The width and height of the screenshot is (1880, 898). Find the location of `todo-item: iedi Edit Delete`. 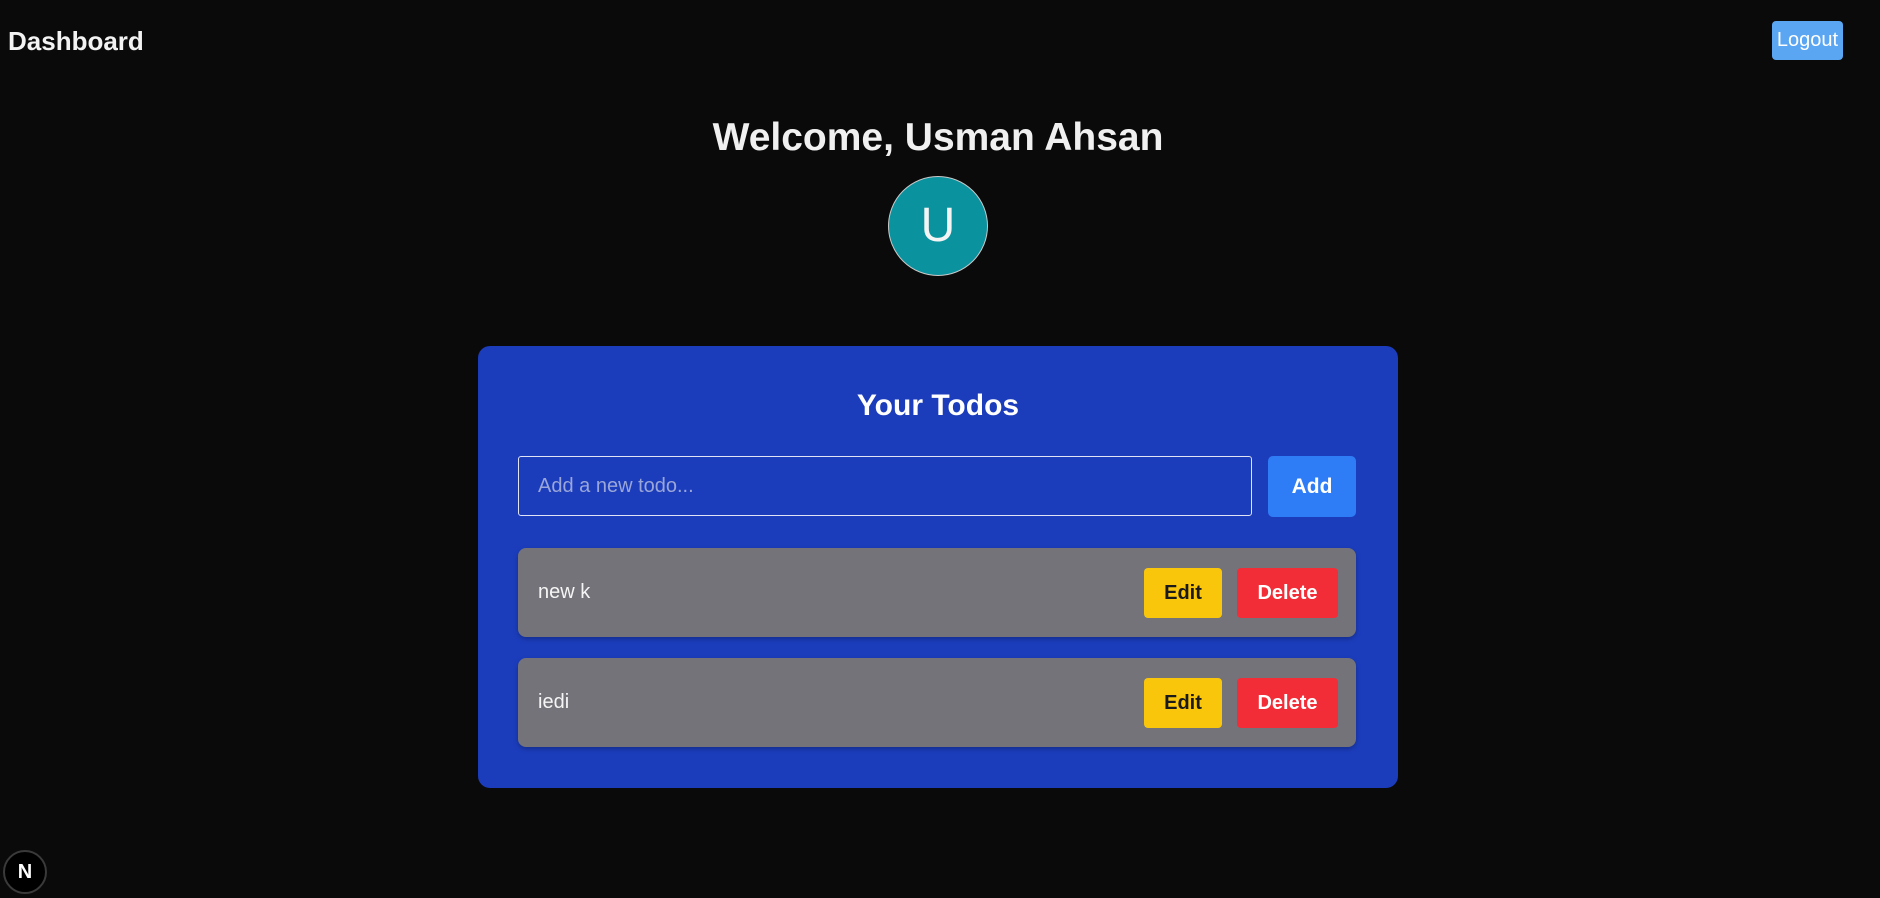

todo-item: iedi Edit Delete is located at coordinates (937, 702).